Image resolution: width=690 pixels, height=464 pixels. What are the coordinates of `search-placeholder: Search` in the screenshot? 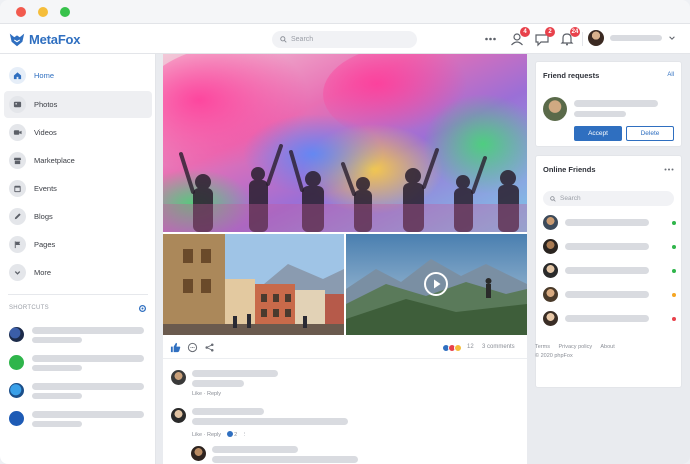 It's located at (570, 198).